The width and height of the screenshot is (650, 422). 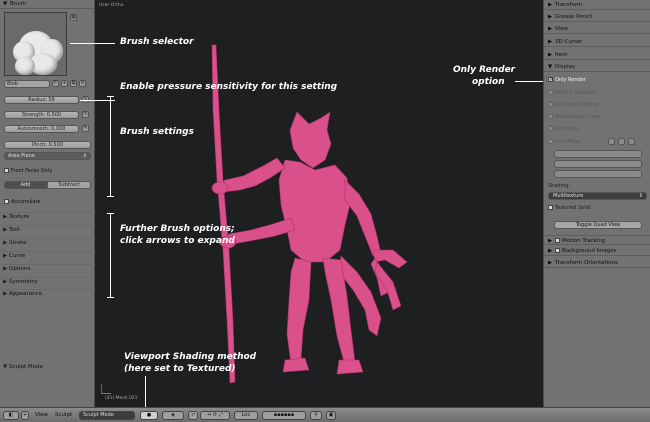 I want to click on annotation-bracket-tick, so click(x=110, y=213).